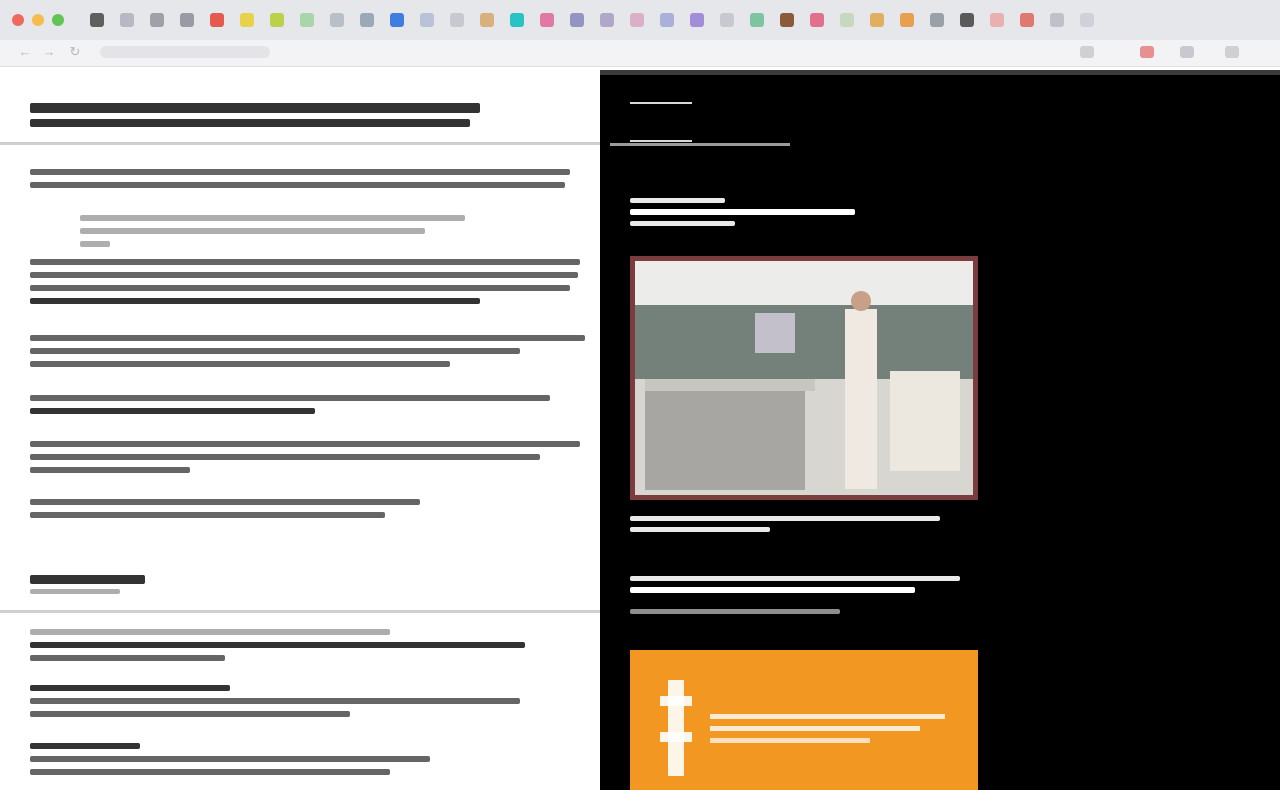 The height and width of the screenshot is (790, 1280). What do you see at coordinates (1187, 52) in the screenshot?
I see `downloads-icon` at bounding box center [1187, 52].